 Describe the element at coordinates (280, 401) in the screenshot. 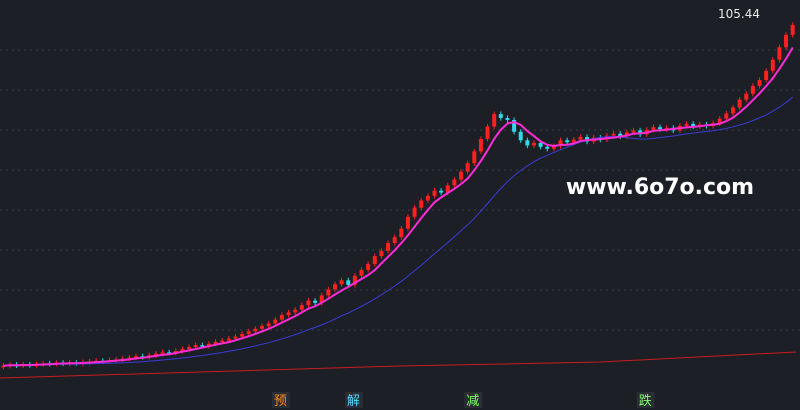

I see `signal-label: 预` at that location.